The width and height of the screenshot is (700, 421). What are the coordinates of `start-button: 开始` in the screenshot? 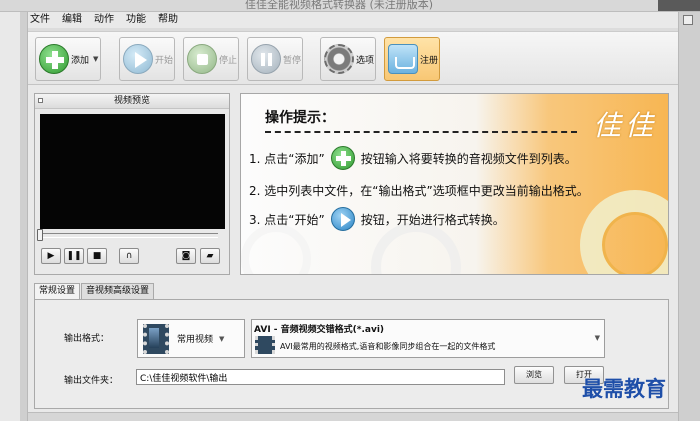 It's located at (147, 59).